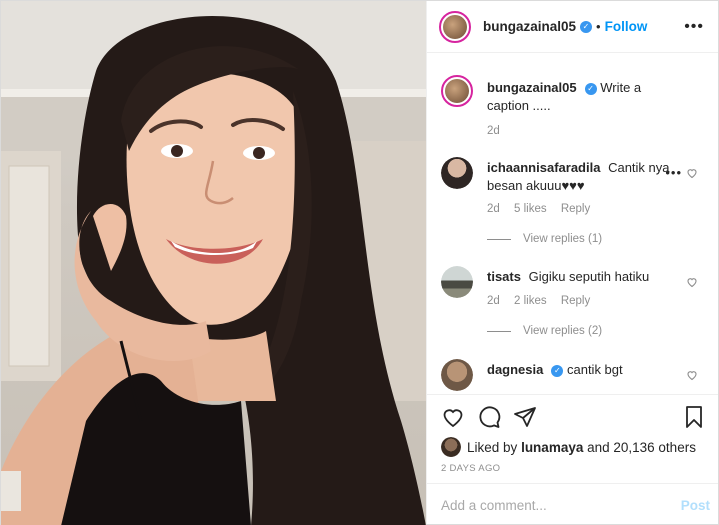 The image size is (719, 525). I want to click on caption-meta: 2d, so click(499, 131).